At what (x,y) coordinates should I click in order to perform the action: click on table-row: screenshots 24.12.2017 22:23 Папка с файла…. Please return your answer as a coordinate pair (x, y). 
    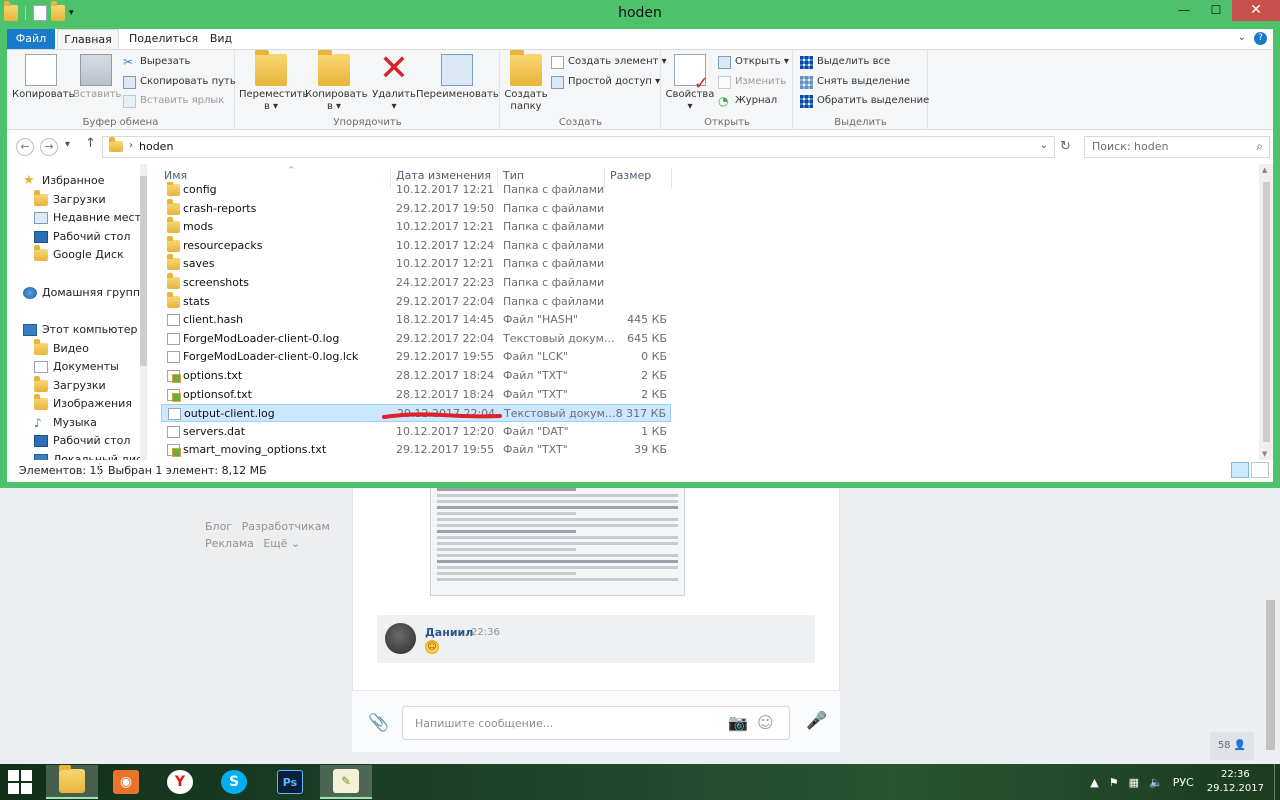
    Looking at the image, I should click on (416, 282).